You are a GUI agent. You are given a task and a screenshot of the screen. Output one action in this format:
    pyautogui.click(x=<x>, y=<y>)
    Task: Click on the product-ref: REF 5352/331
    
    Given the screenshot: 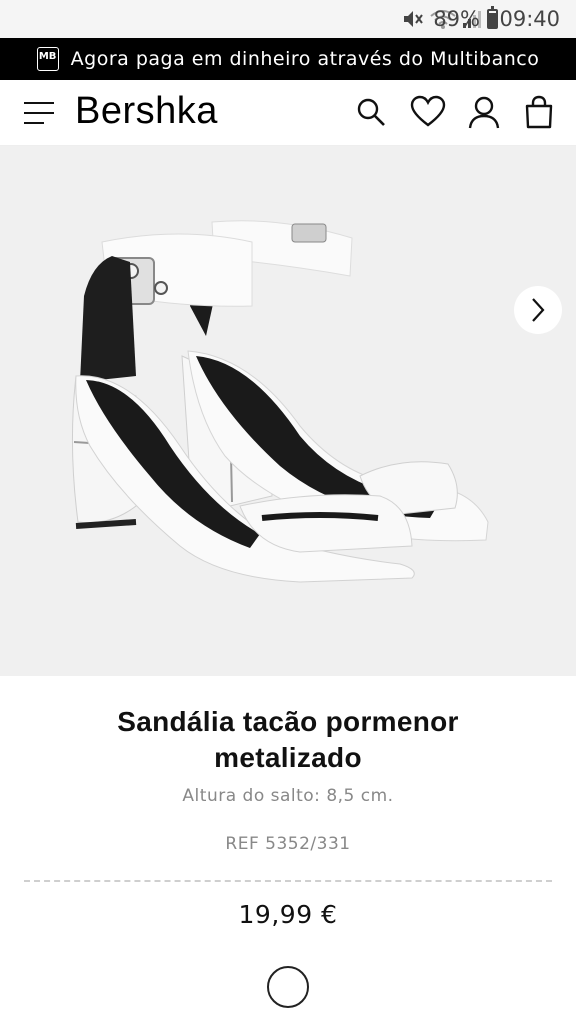 What is the action you would take?
    pyautogui.click(x=288, y=844)
    